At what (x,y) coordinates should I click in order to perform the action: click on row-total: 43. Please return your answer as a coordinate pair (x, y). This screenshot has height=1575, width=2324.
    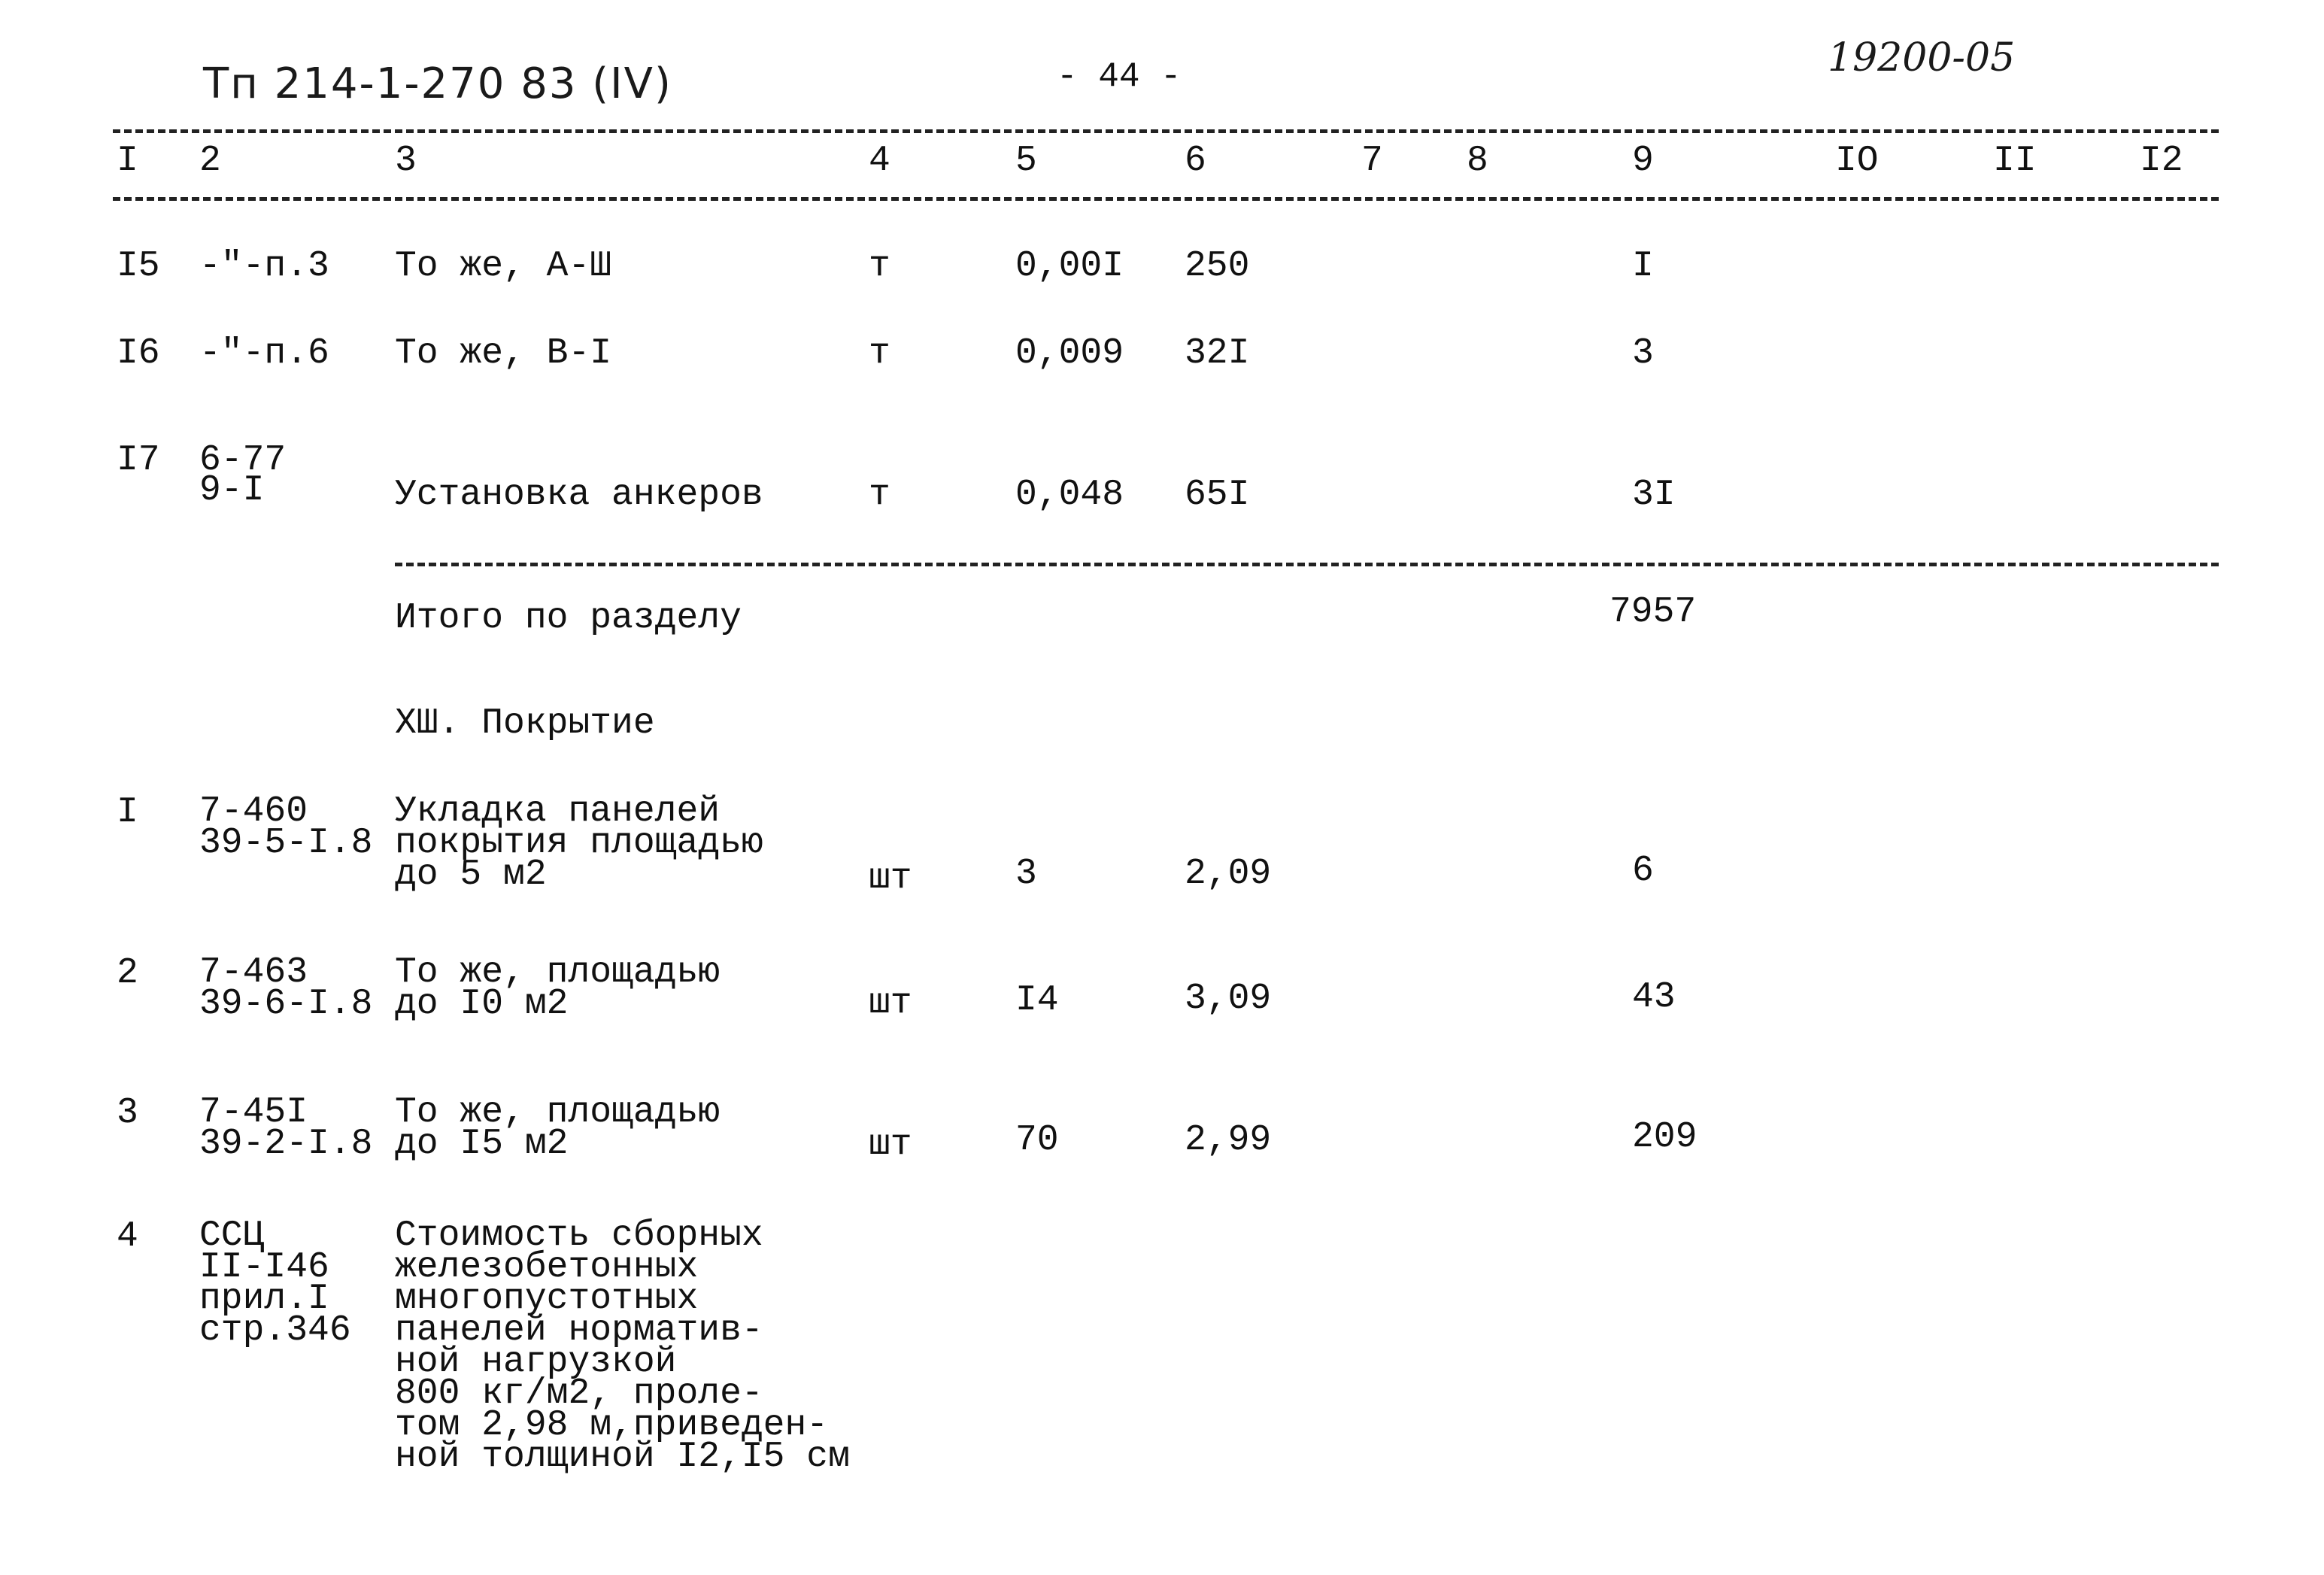
    Looking at the image, I should click on (1654, 998).